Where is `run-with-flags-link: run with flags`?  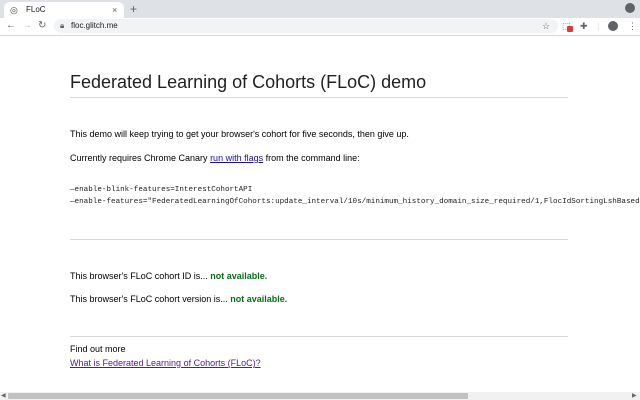
run-with-flags-link: run with flags is located at coordinates (236, 158).